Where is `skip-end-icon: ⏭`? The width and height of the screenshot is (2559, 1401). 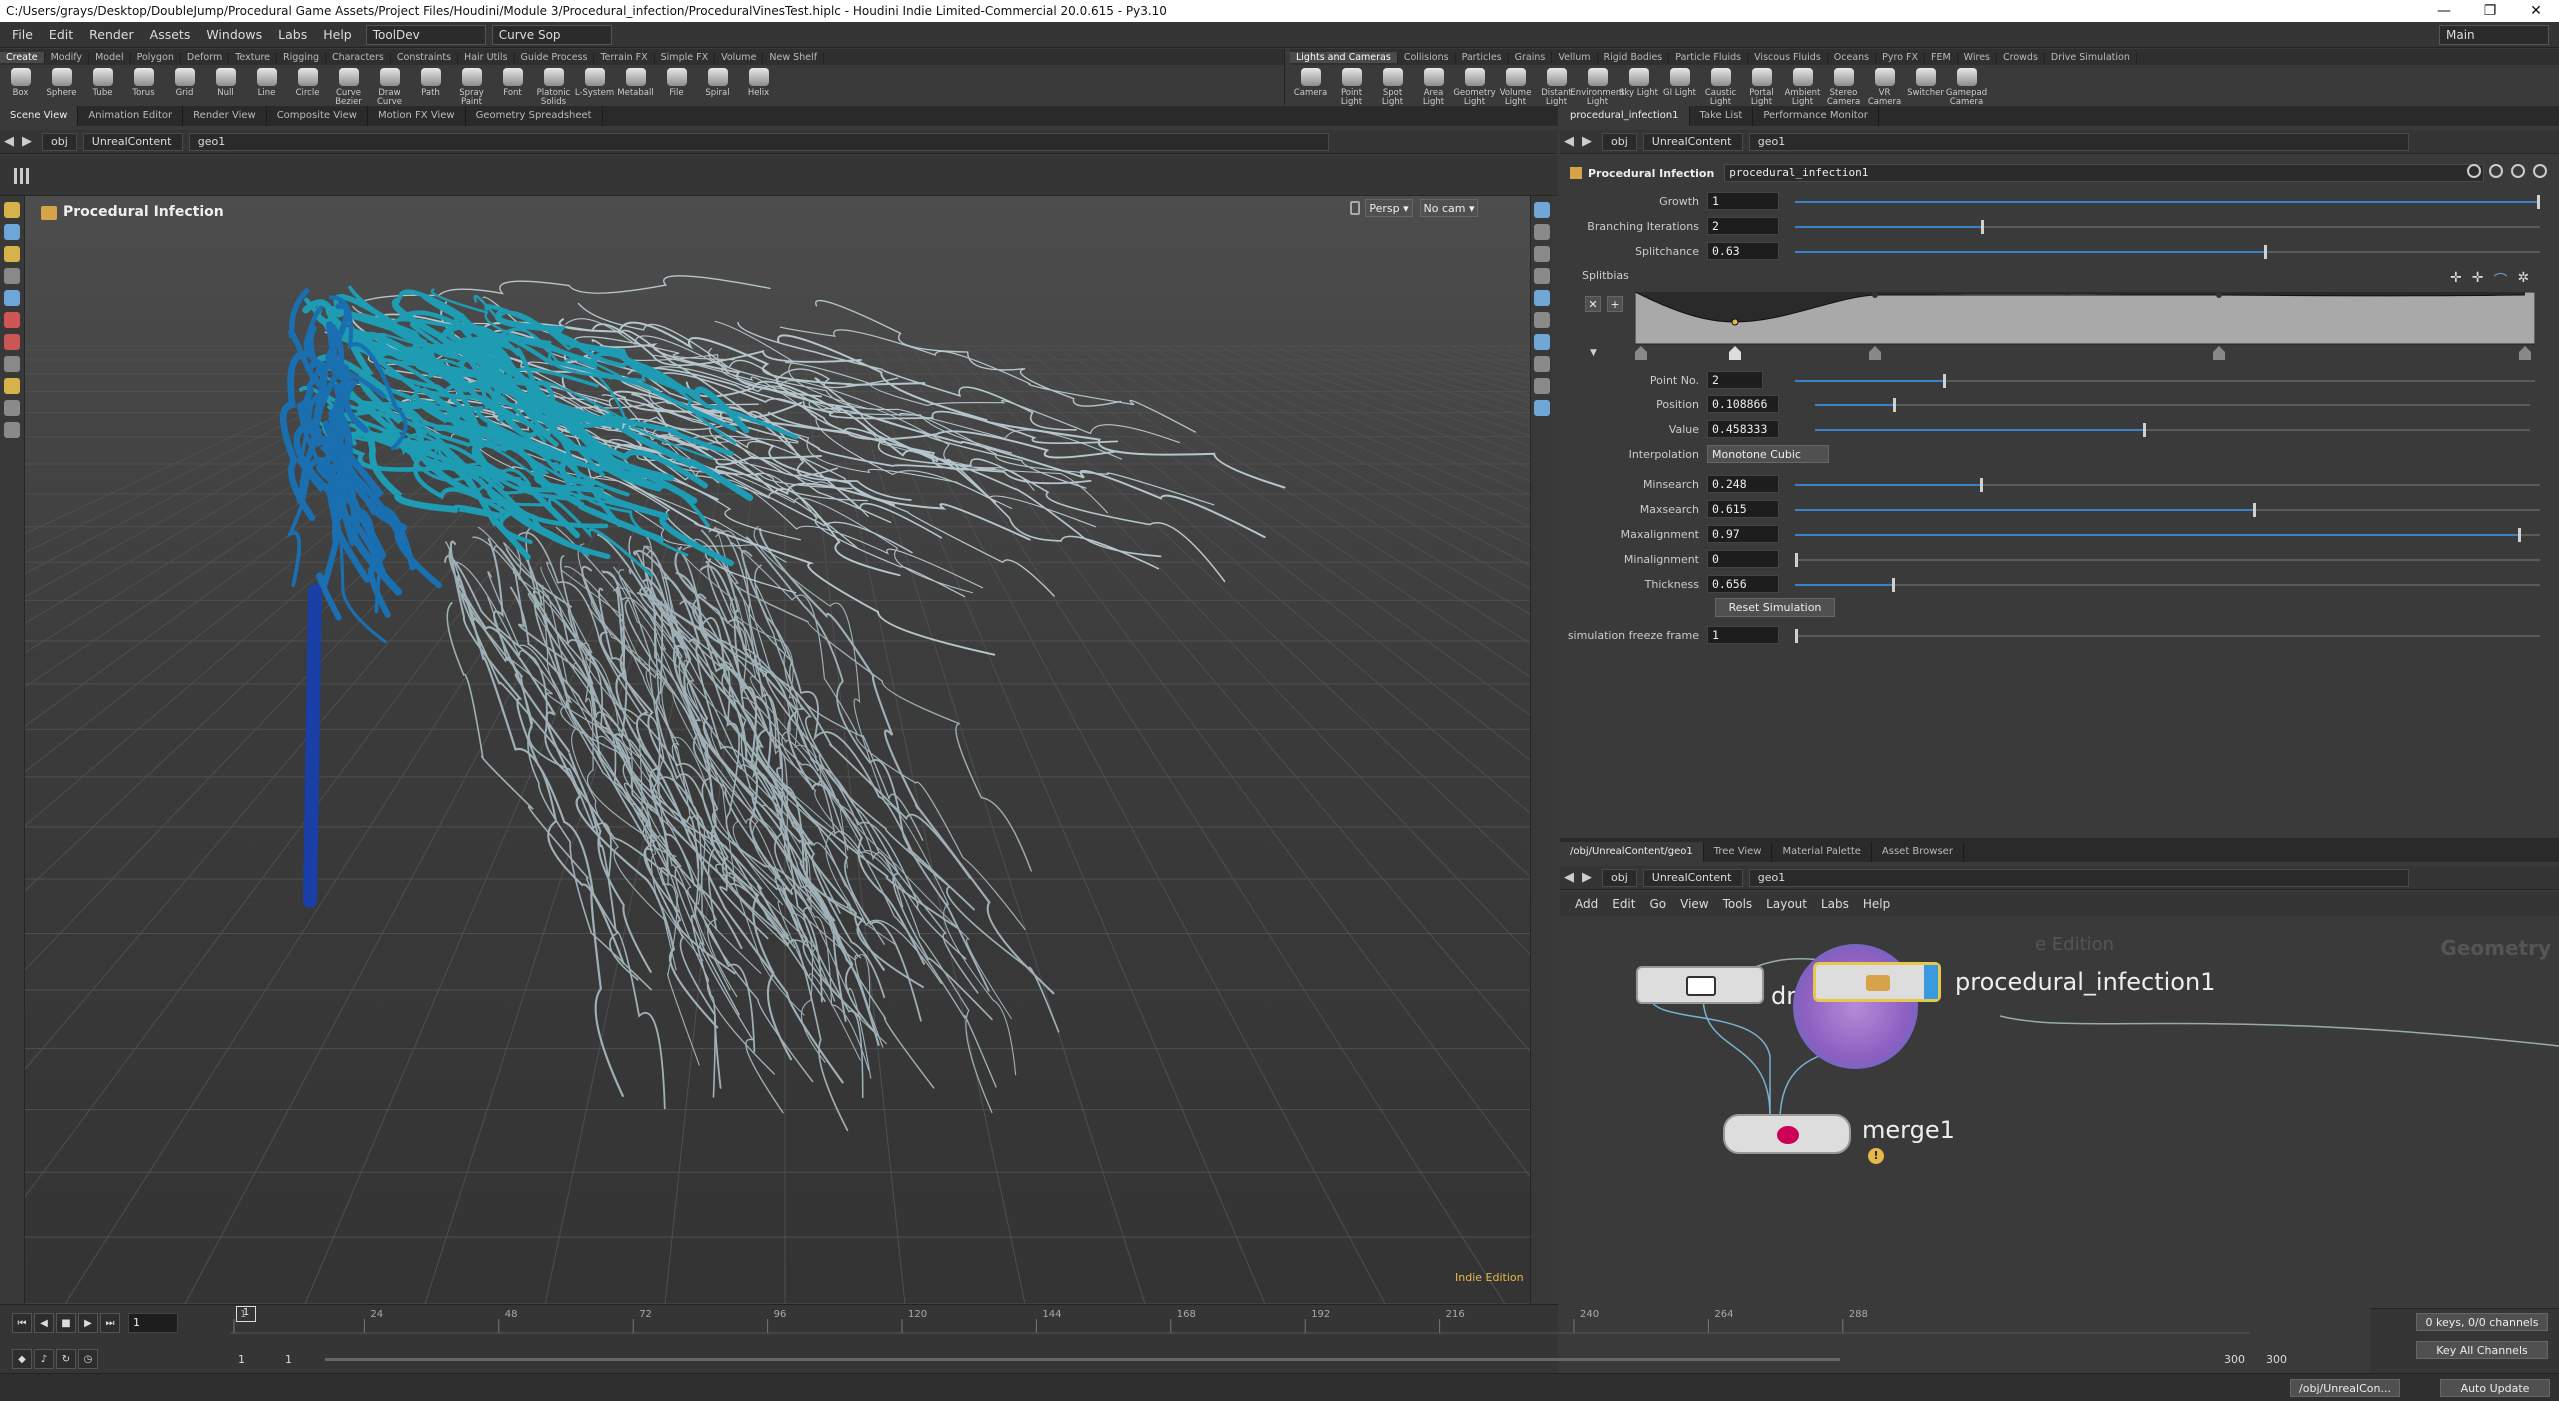
skip-end-icon: ⏭ is located at coordinates (110, 1323).